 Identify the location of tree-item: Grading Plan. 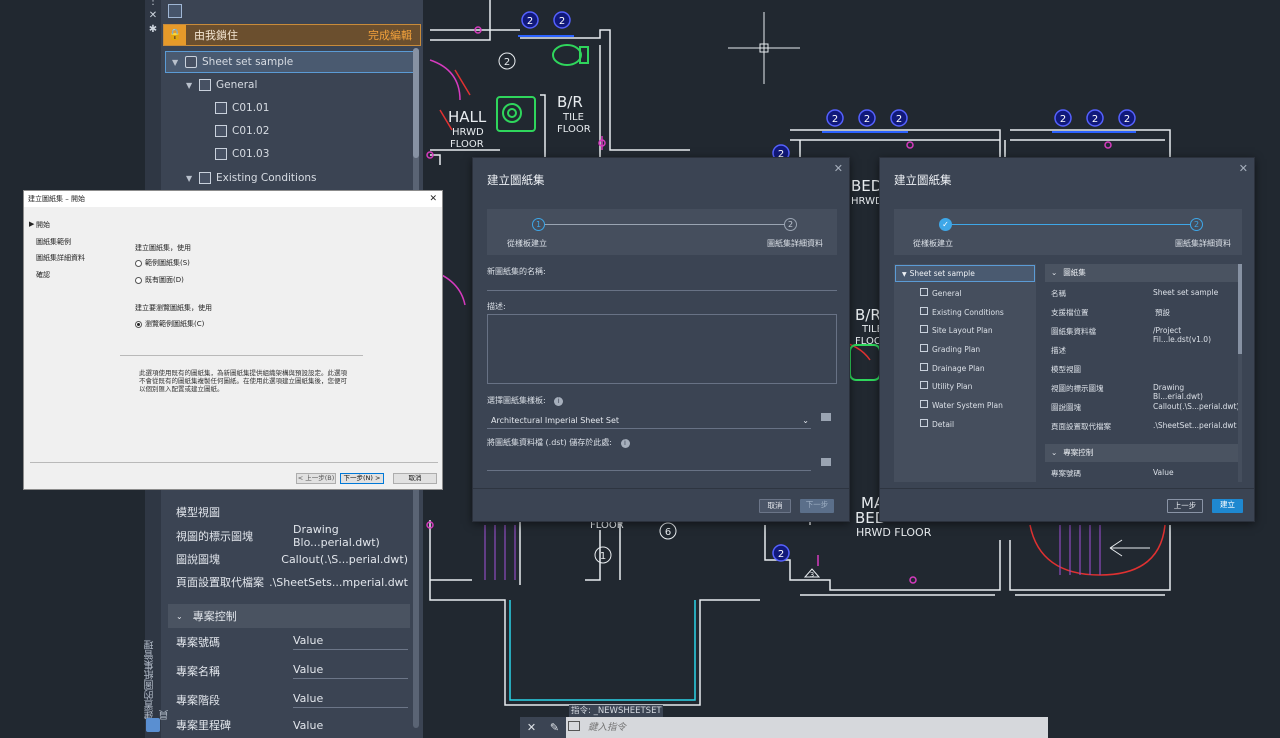
(950, 349).